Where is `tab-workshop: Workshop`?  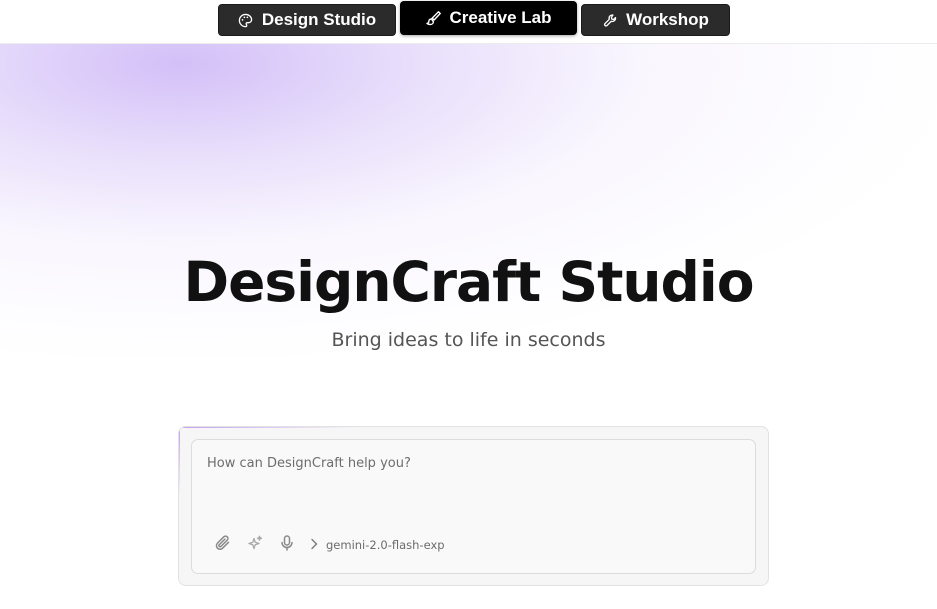 tab-workshop: Workshop is located at coordinates (655, 20).